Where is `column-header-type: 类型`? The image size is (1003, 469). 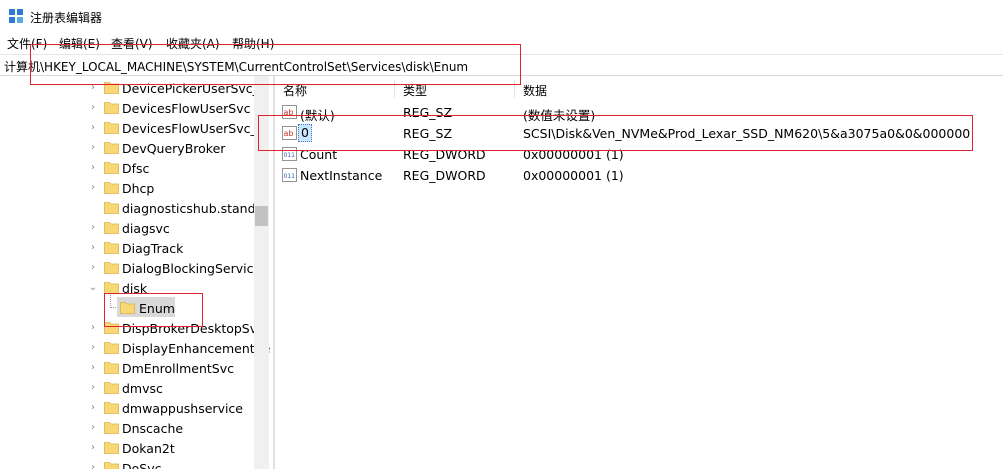 column-header-type: 类型 is located at coordinates (415, 90).